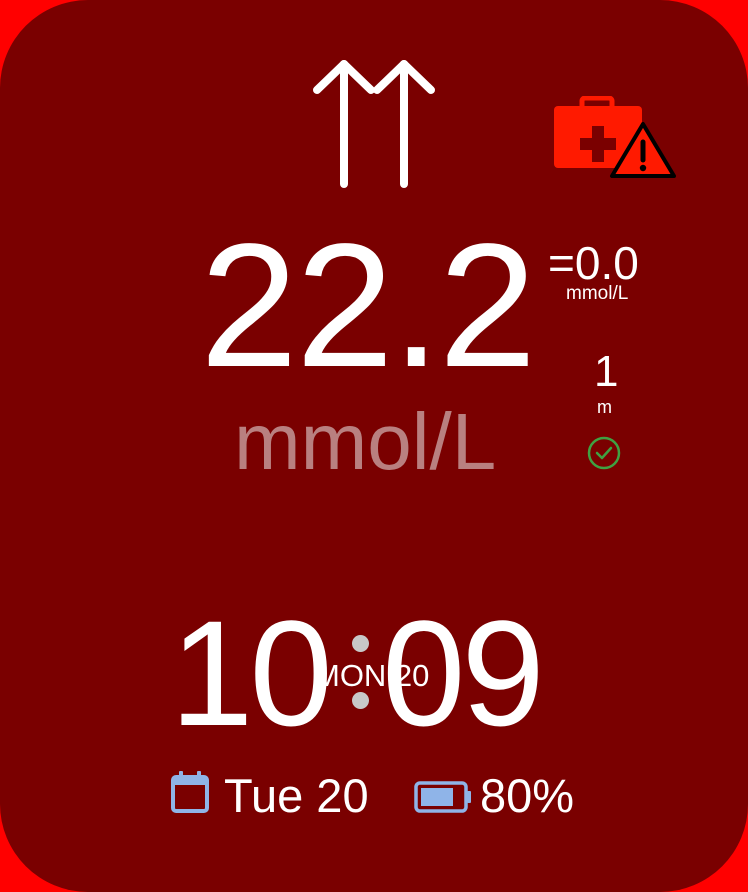 The height and width of the screenshot is (892, 748). What do you see at coordinates (604, 407) in the screenshot?
I see `reading-age-unit: m` at bounding box center [604, 407].